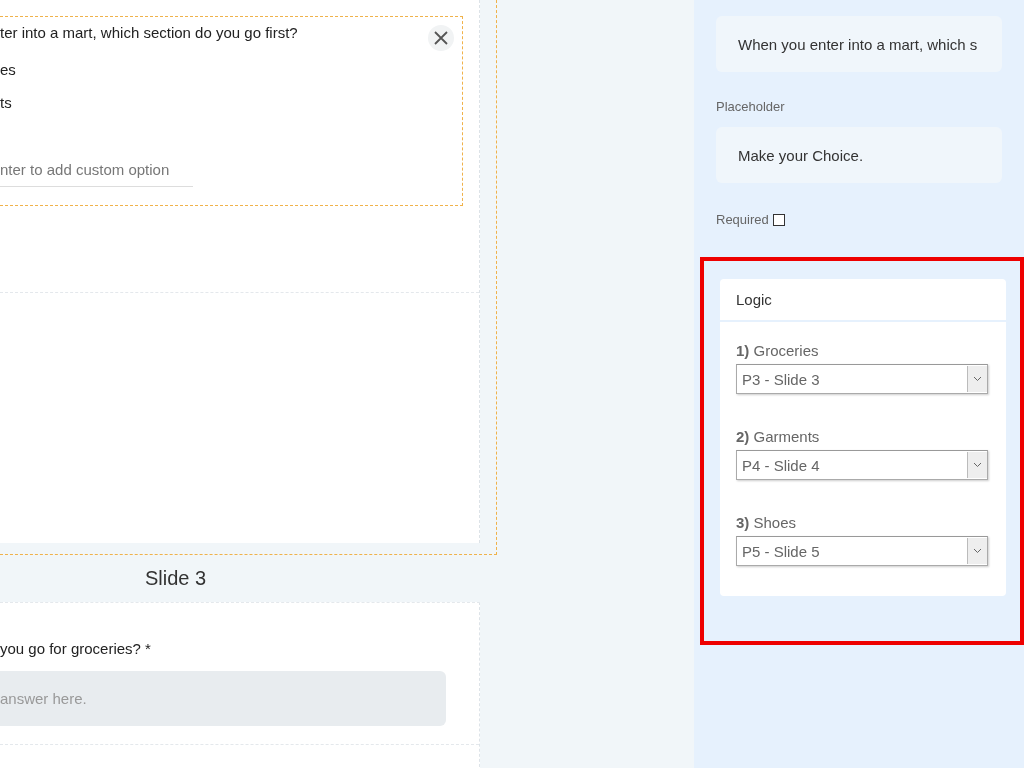  Describe the element at coordinates (176, 578) in the screenshot. I see `slide-heading: Slide 3` at that location.